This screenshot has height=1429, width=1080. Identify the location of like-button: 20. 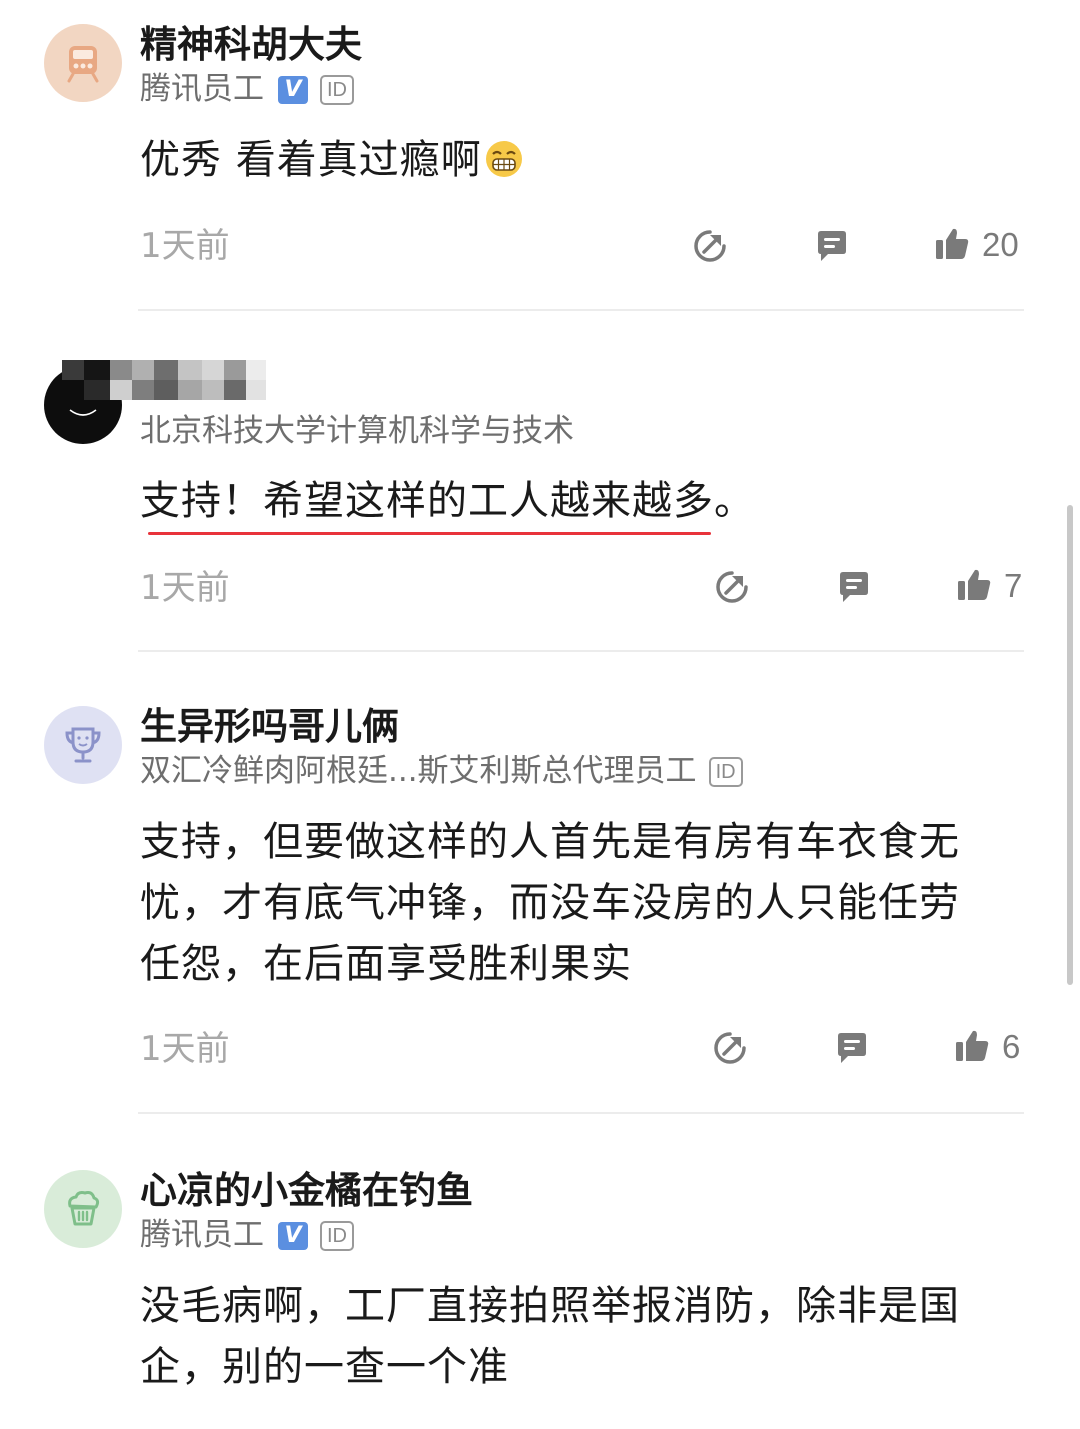
(976, 244).